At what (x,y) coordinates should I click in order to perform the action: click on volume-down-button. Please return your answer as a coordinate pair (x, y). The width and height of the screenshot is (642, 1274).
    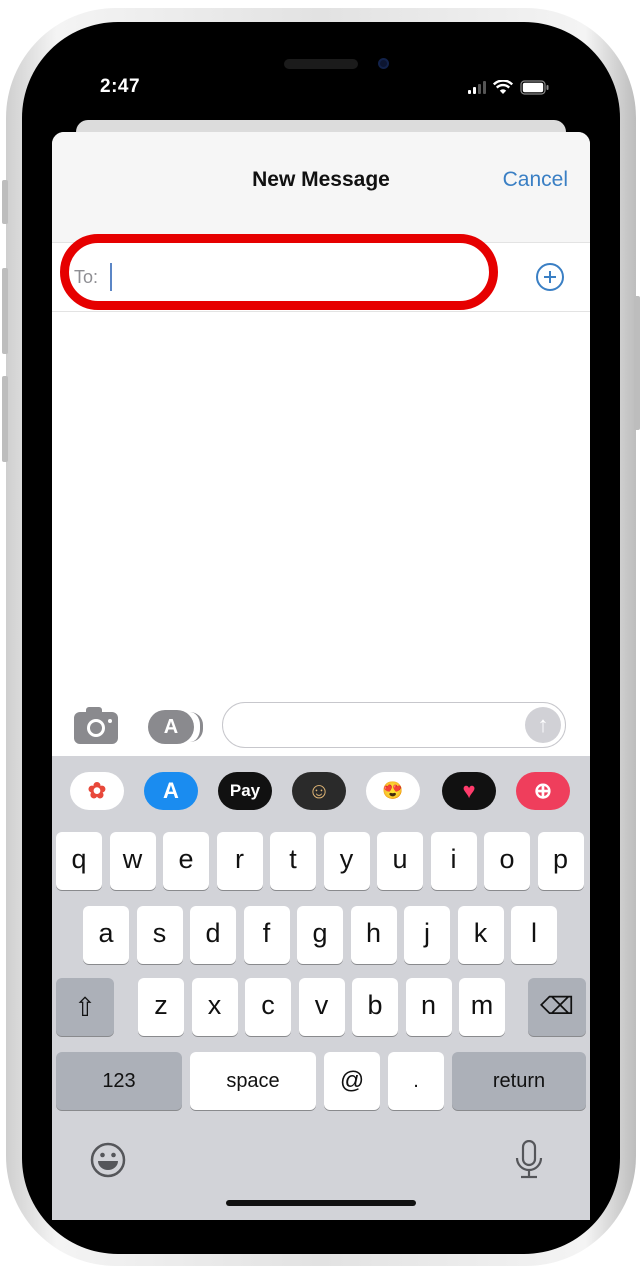
    Looking at the image, I should click on (5, 419).